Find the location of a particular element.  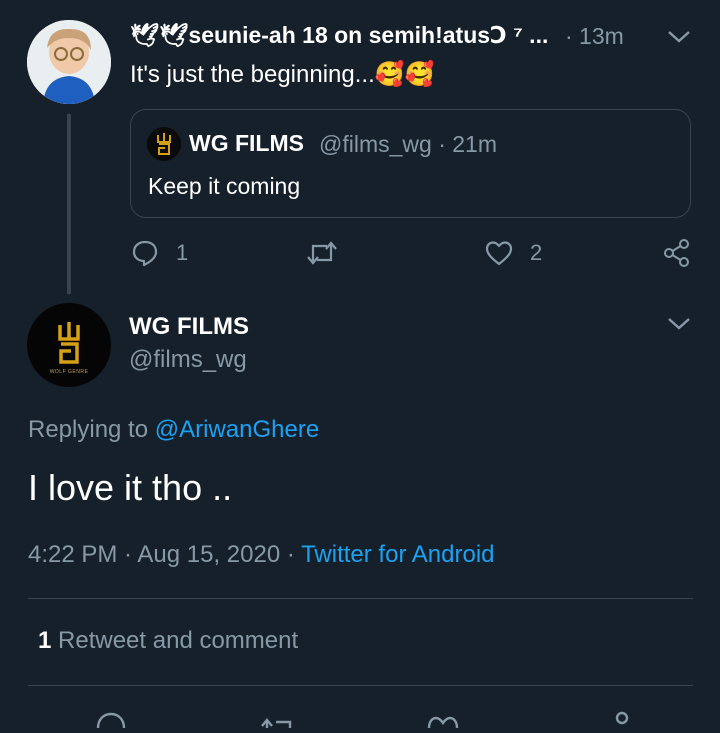

tweet-text: I love it tho .. is located at coordinates (130, 487).